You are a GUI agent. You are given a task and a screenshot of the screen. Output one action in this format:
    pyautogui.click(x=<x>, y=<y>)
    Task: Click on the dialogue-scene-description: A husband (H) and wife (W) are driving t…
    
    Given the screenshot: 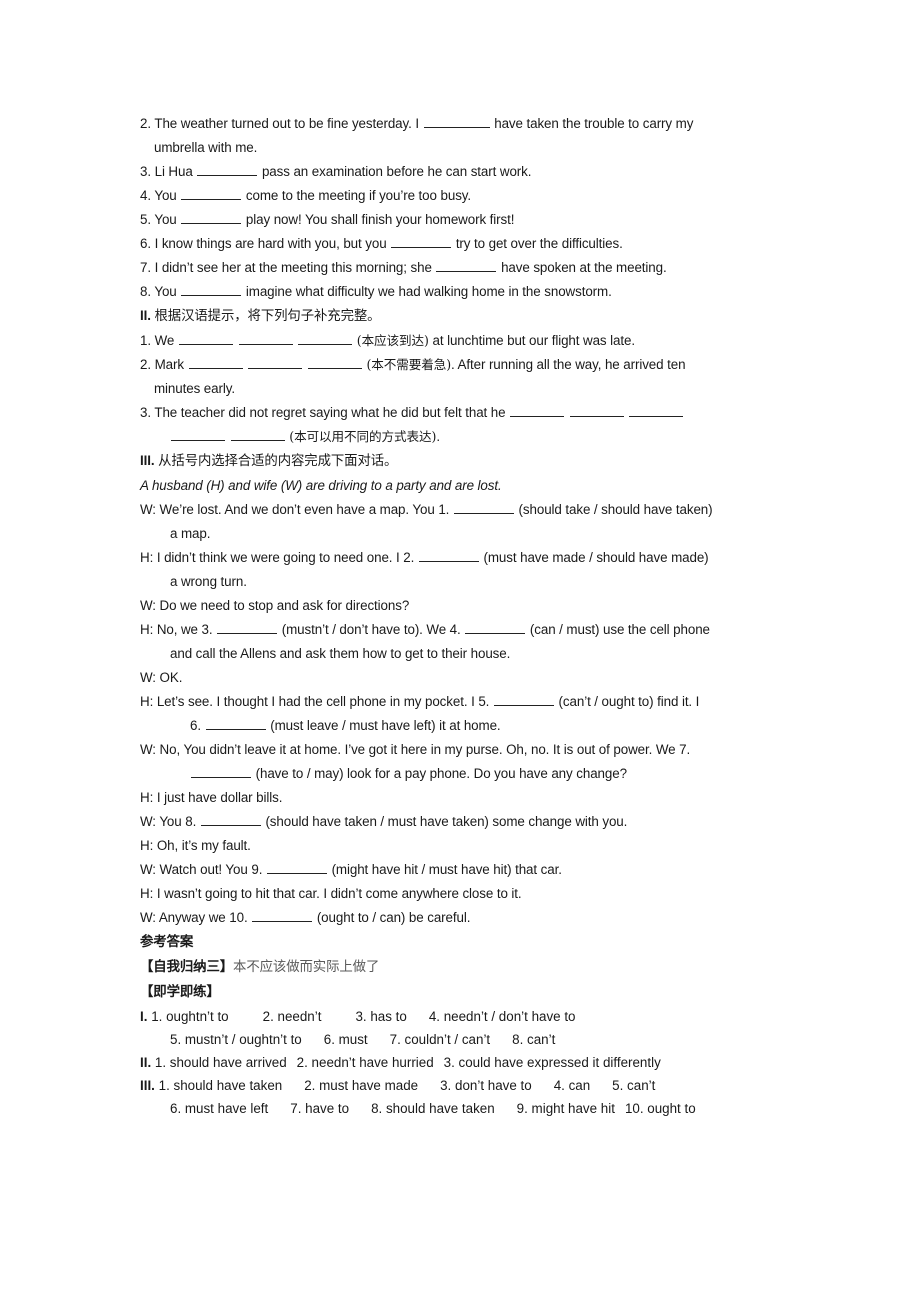 What is the action you would take?
    pyautogui.click(x=470, y=486)
    